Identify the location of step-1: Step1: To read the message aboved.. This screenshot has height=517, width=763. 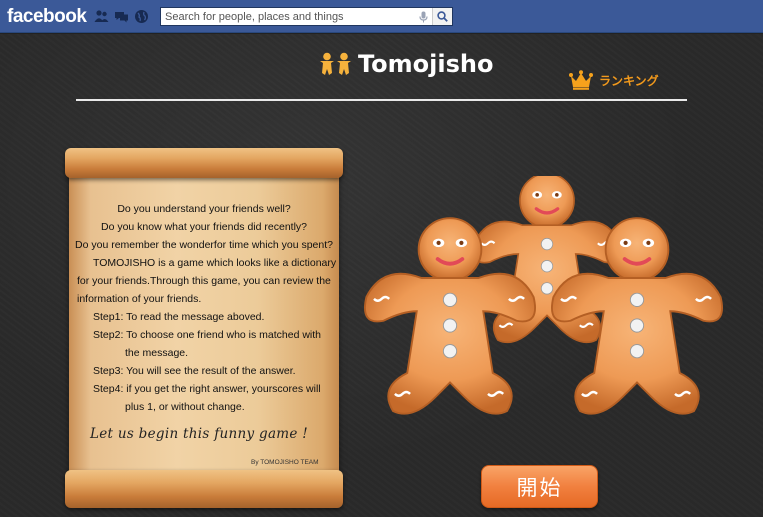
(179, 317).